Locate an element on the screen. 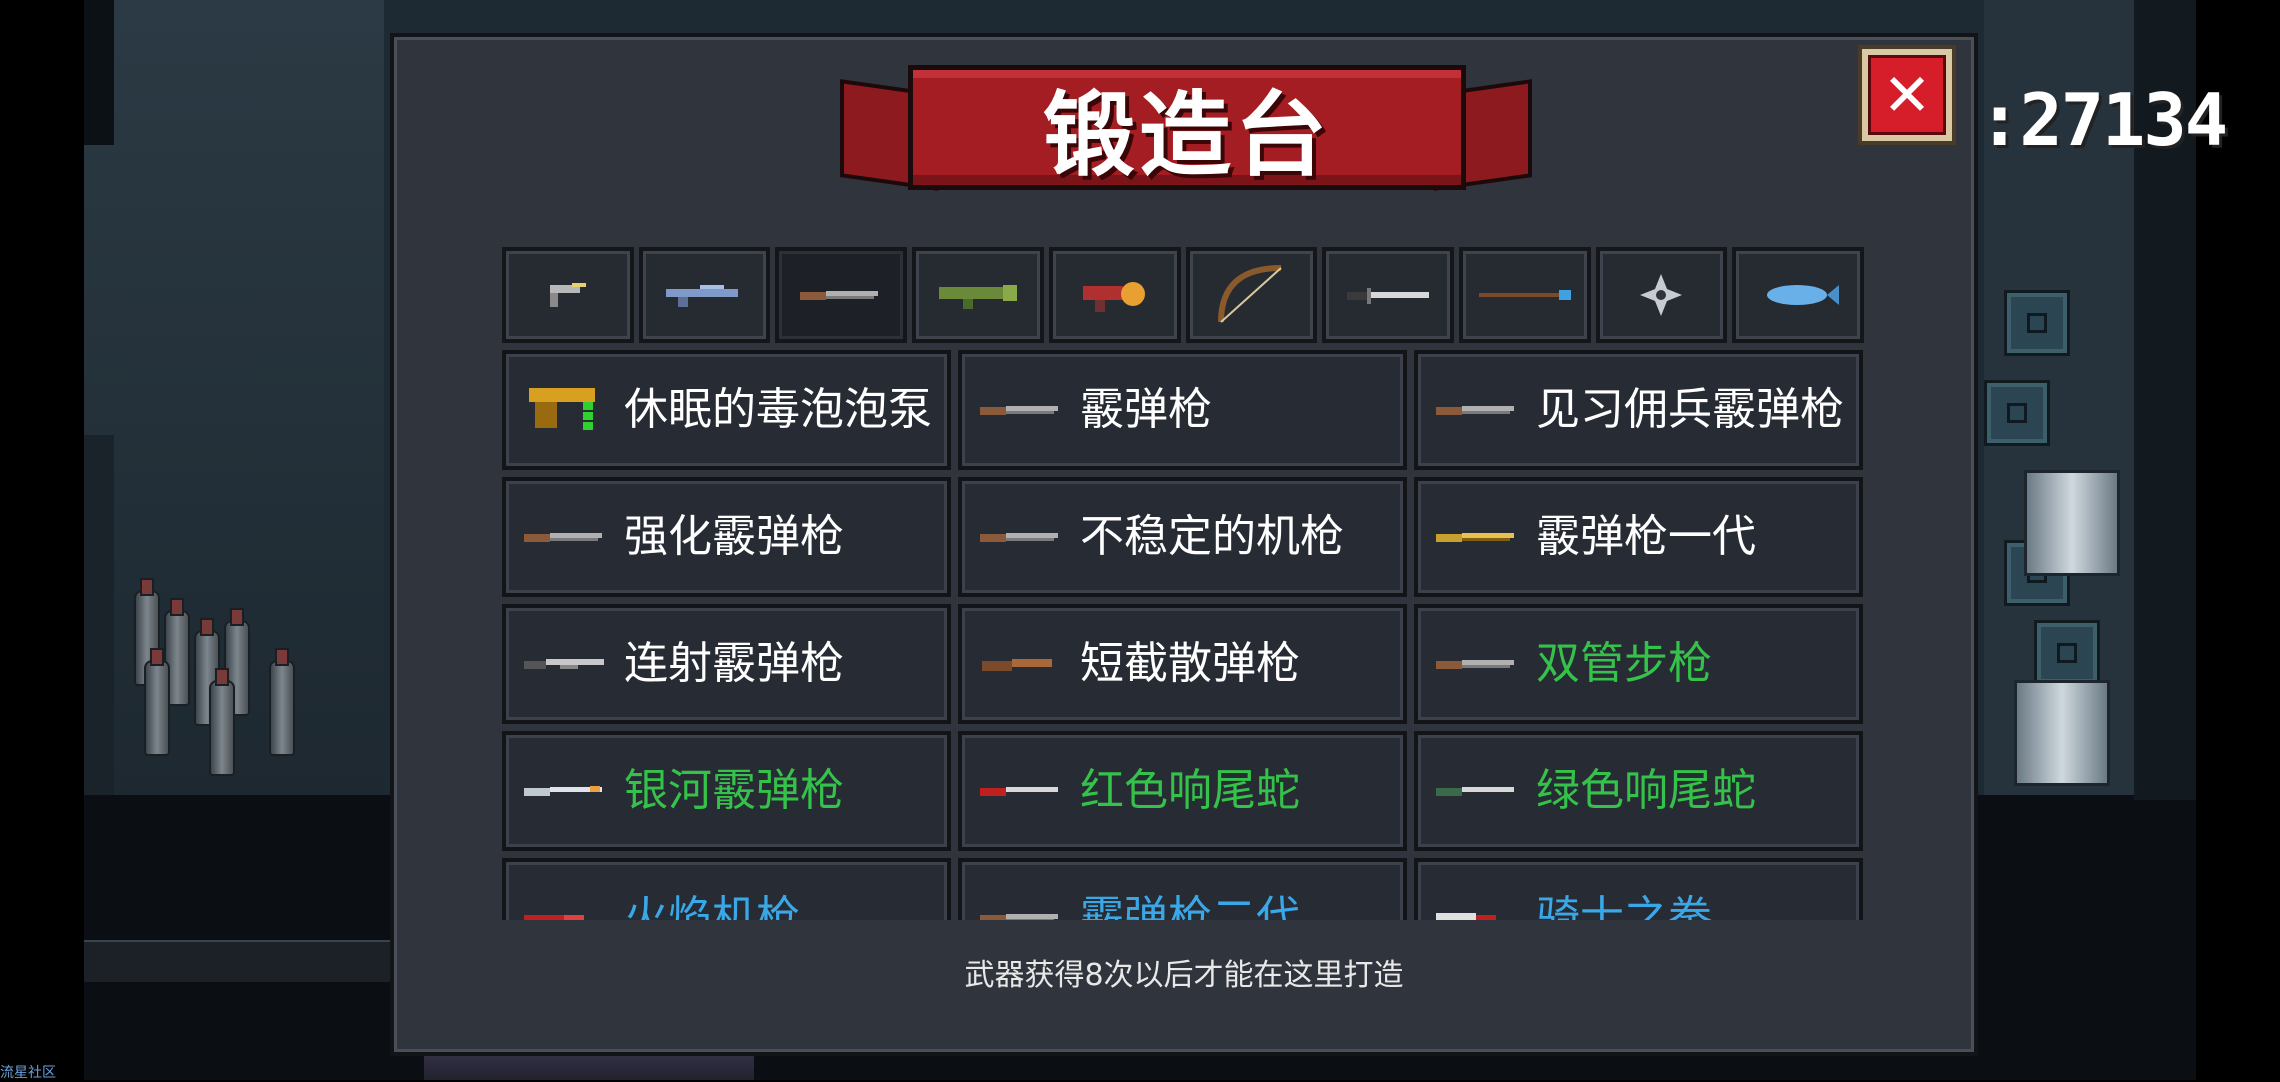 The height and width of the screenshot is (1082, 2280). bubble-pump-icon is located at coordinates (565, 410).